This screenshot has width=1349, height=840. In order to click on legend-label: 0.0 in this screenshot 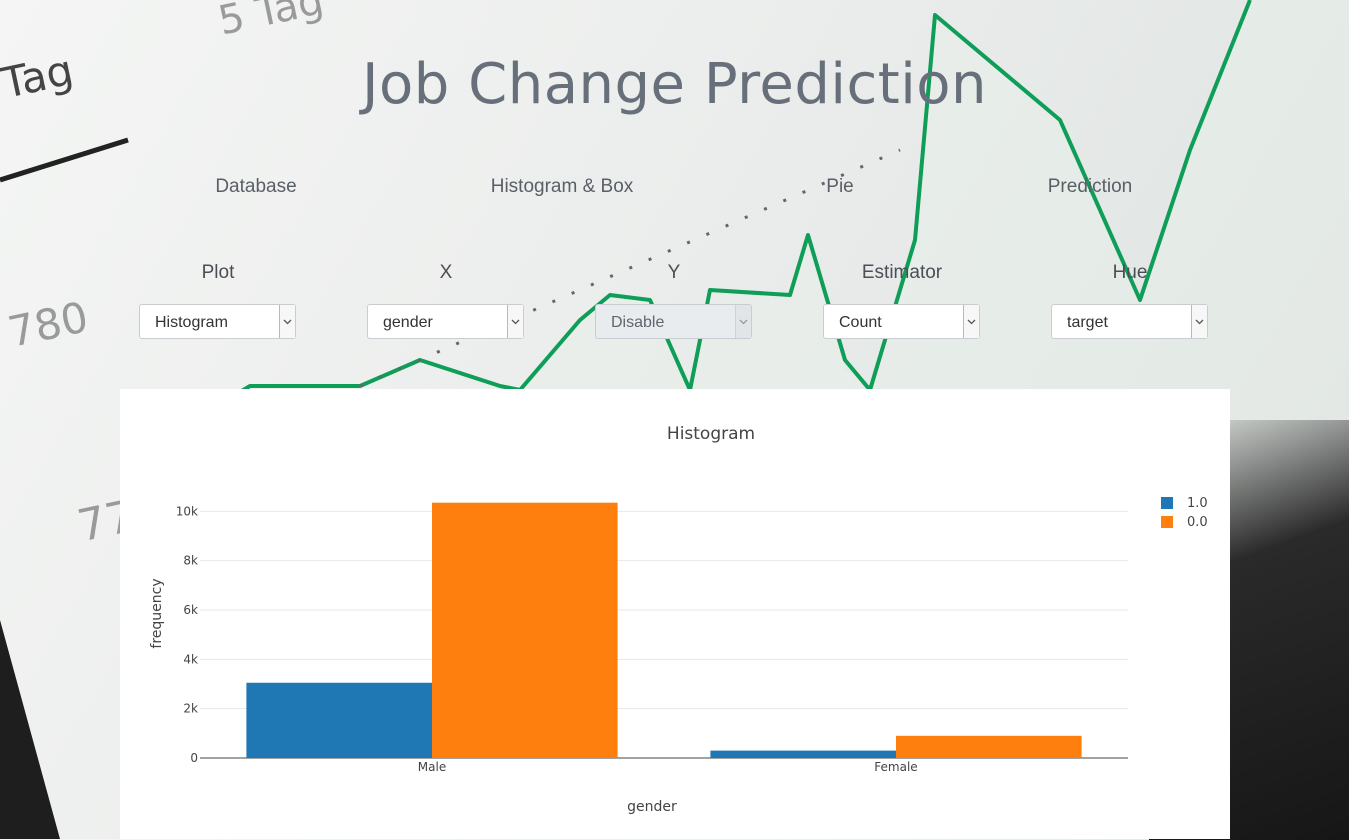, I will do `click(1197, 522)`.